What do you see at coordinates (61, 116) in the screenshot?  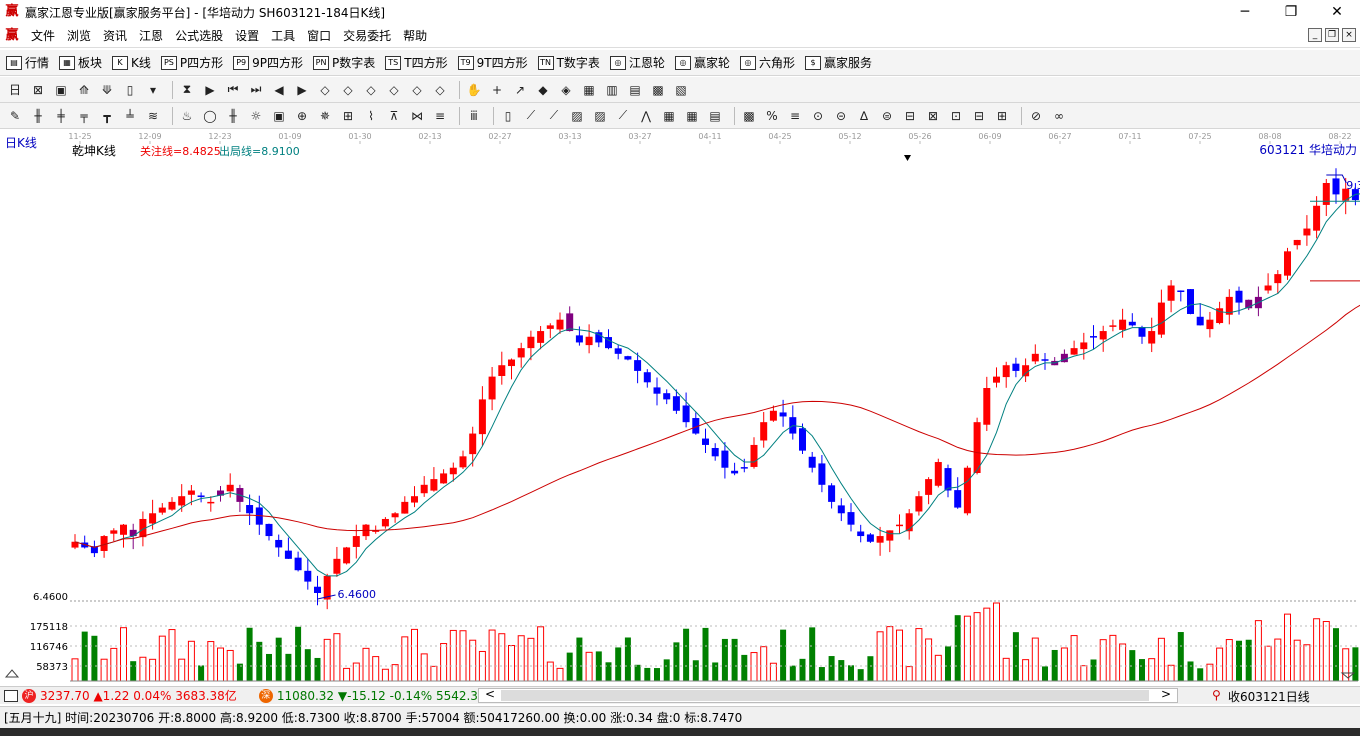 I see `tb3-tool-2-icon: ╪` at bounding box center [61, 116].